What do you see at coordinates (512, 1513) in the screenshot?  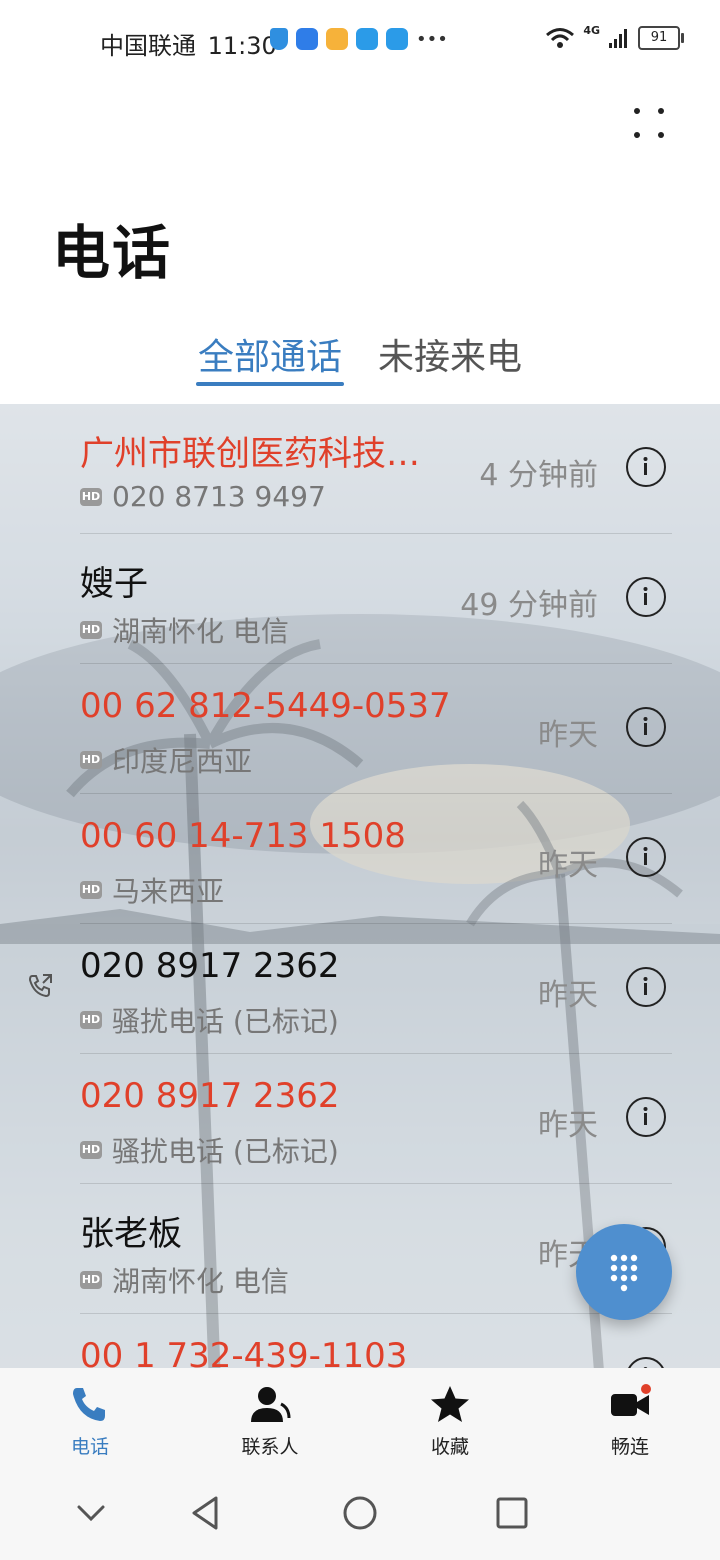 I see `recents-icon` at bounding box center [512, 1513].